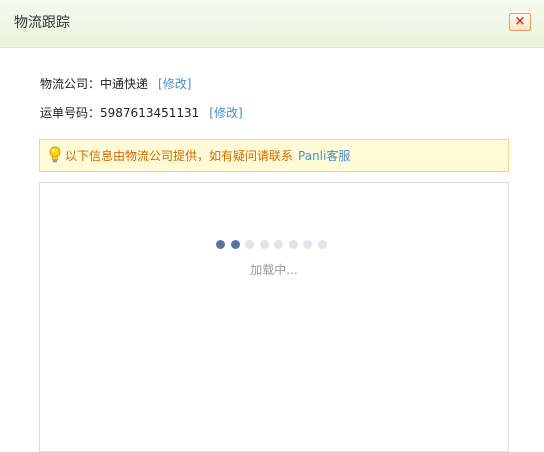  I want to click on company-row: 物流公司：中通快递 [修改], so click(115, 84).